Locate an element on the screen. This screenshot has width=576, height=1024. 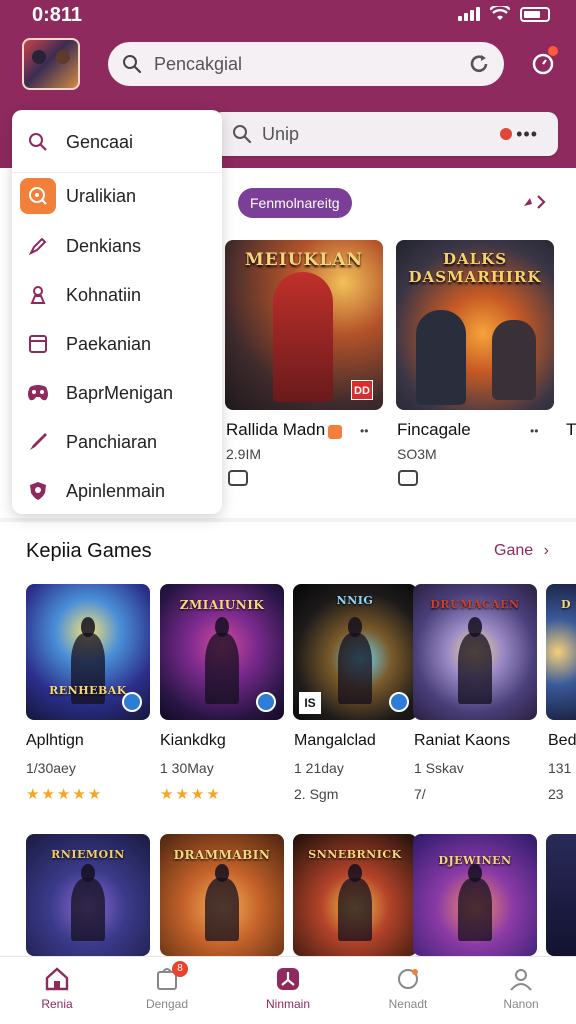
game-badge: IS is located at coordinates (310, 703).